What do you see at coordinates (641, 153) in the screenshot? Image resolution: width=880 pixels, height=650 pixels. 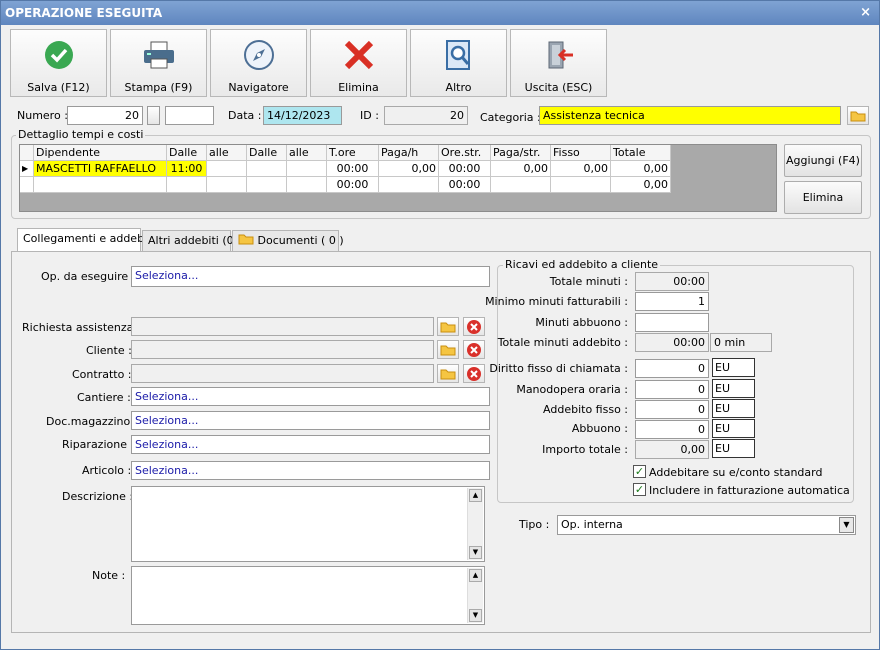 I see `col-totale: Totale` at bounding box center [641, 153].